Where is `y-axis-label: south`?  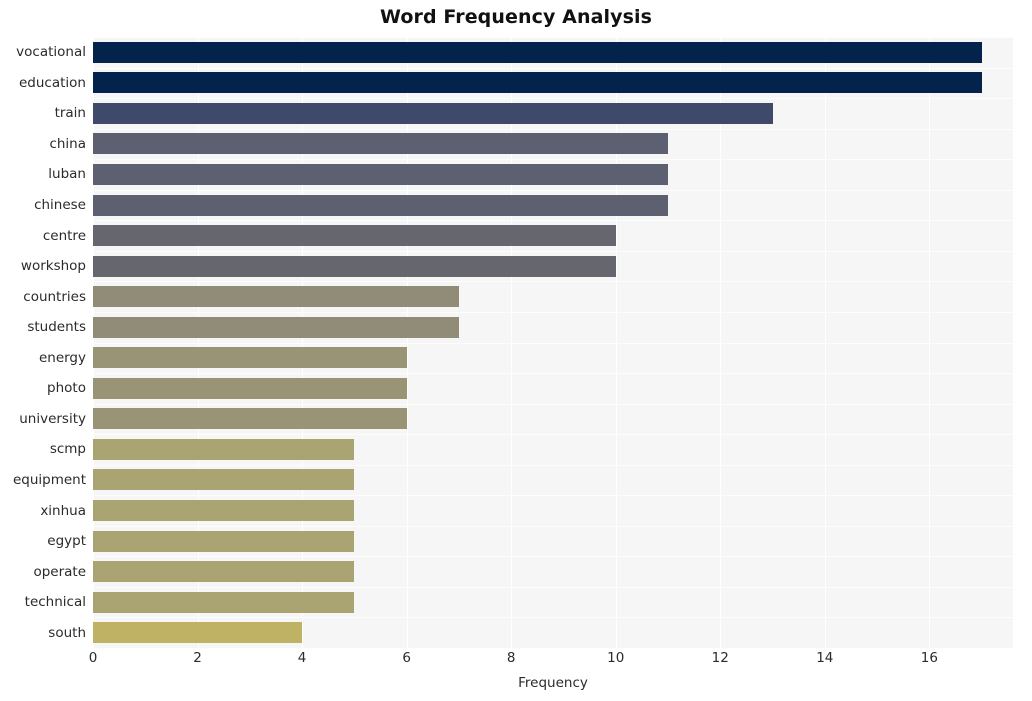 y-axis-label: south is located at coordinates (67, 632).